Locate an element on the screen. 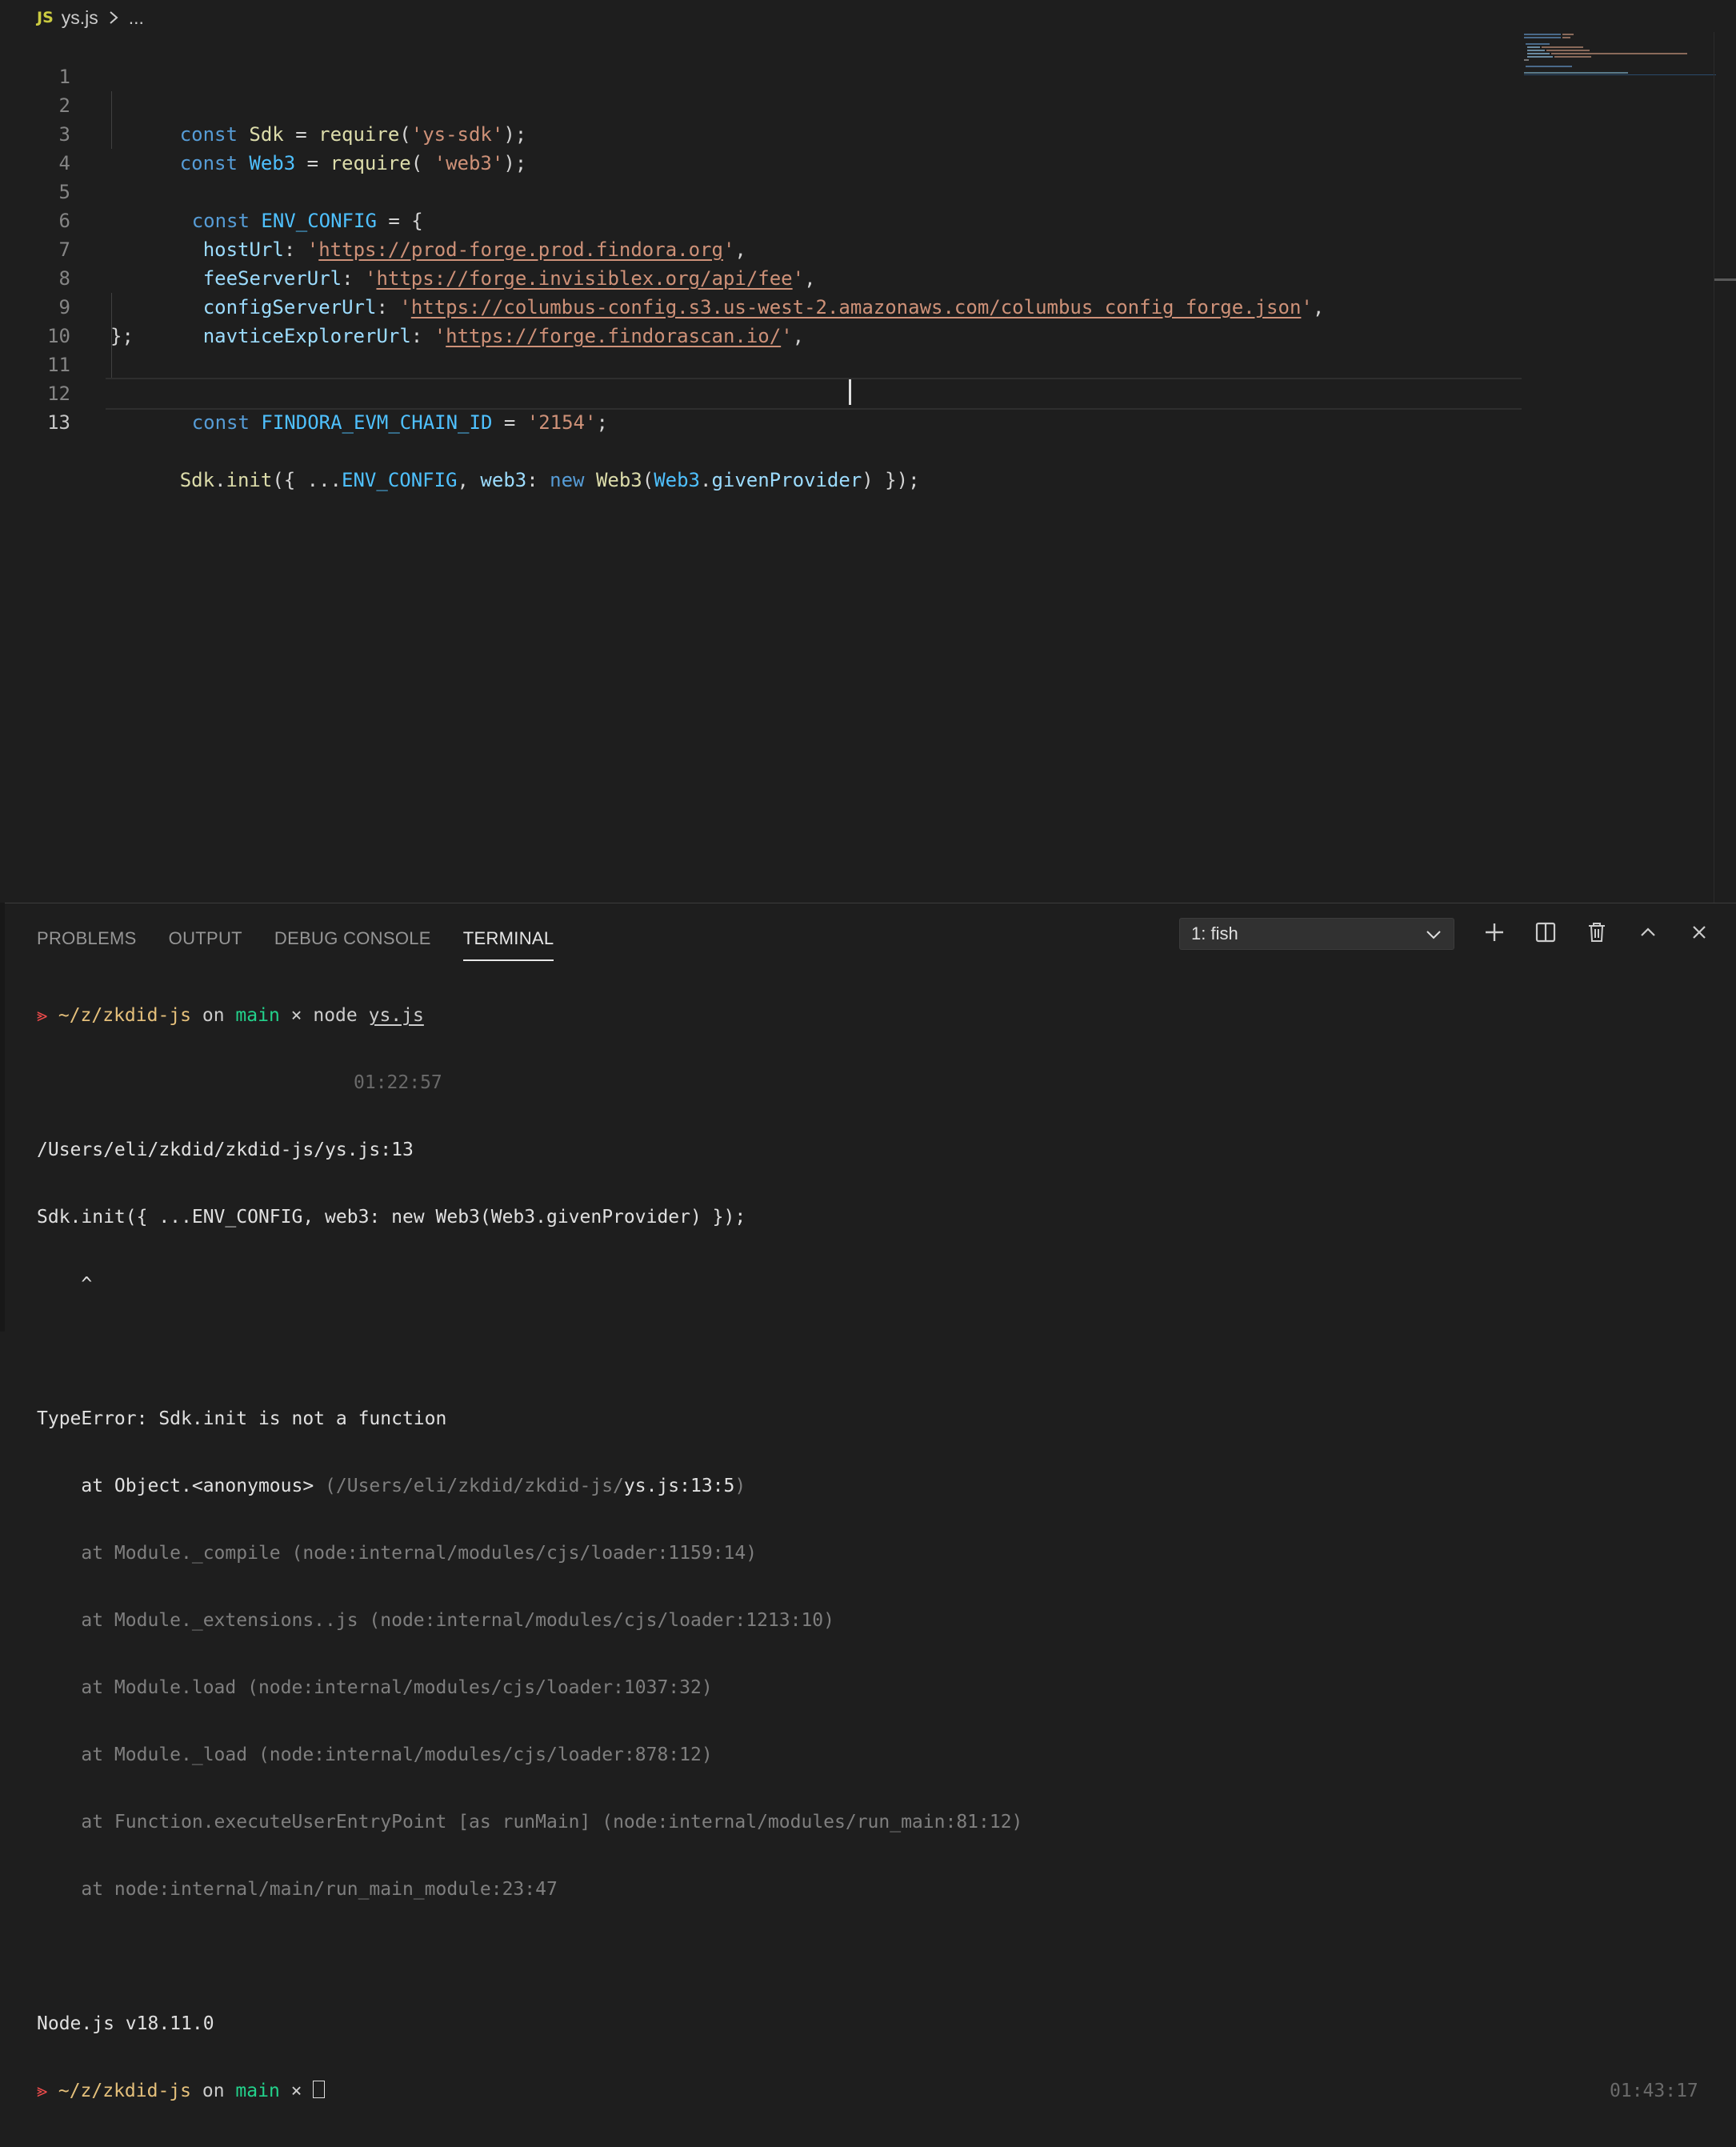  panel-tabs: PROBLEMS OUTPUT DEBUG CONSOLE TERMINAL is located at coordinates (295, 943).